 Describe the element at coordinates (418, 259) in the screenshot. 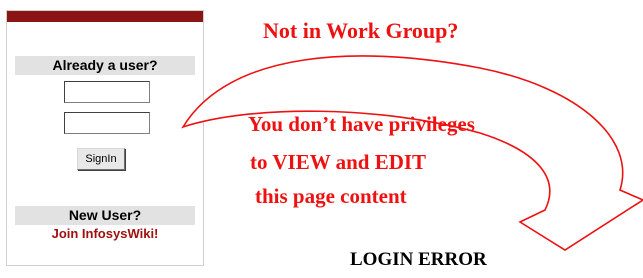

I see `login-error-label: LOGIN ERROR` at that location.